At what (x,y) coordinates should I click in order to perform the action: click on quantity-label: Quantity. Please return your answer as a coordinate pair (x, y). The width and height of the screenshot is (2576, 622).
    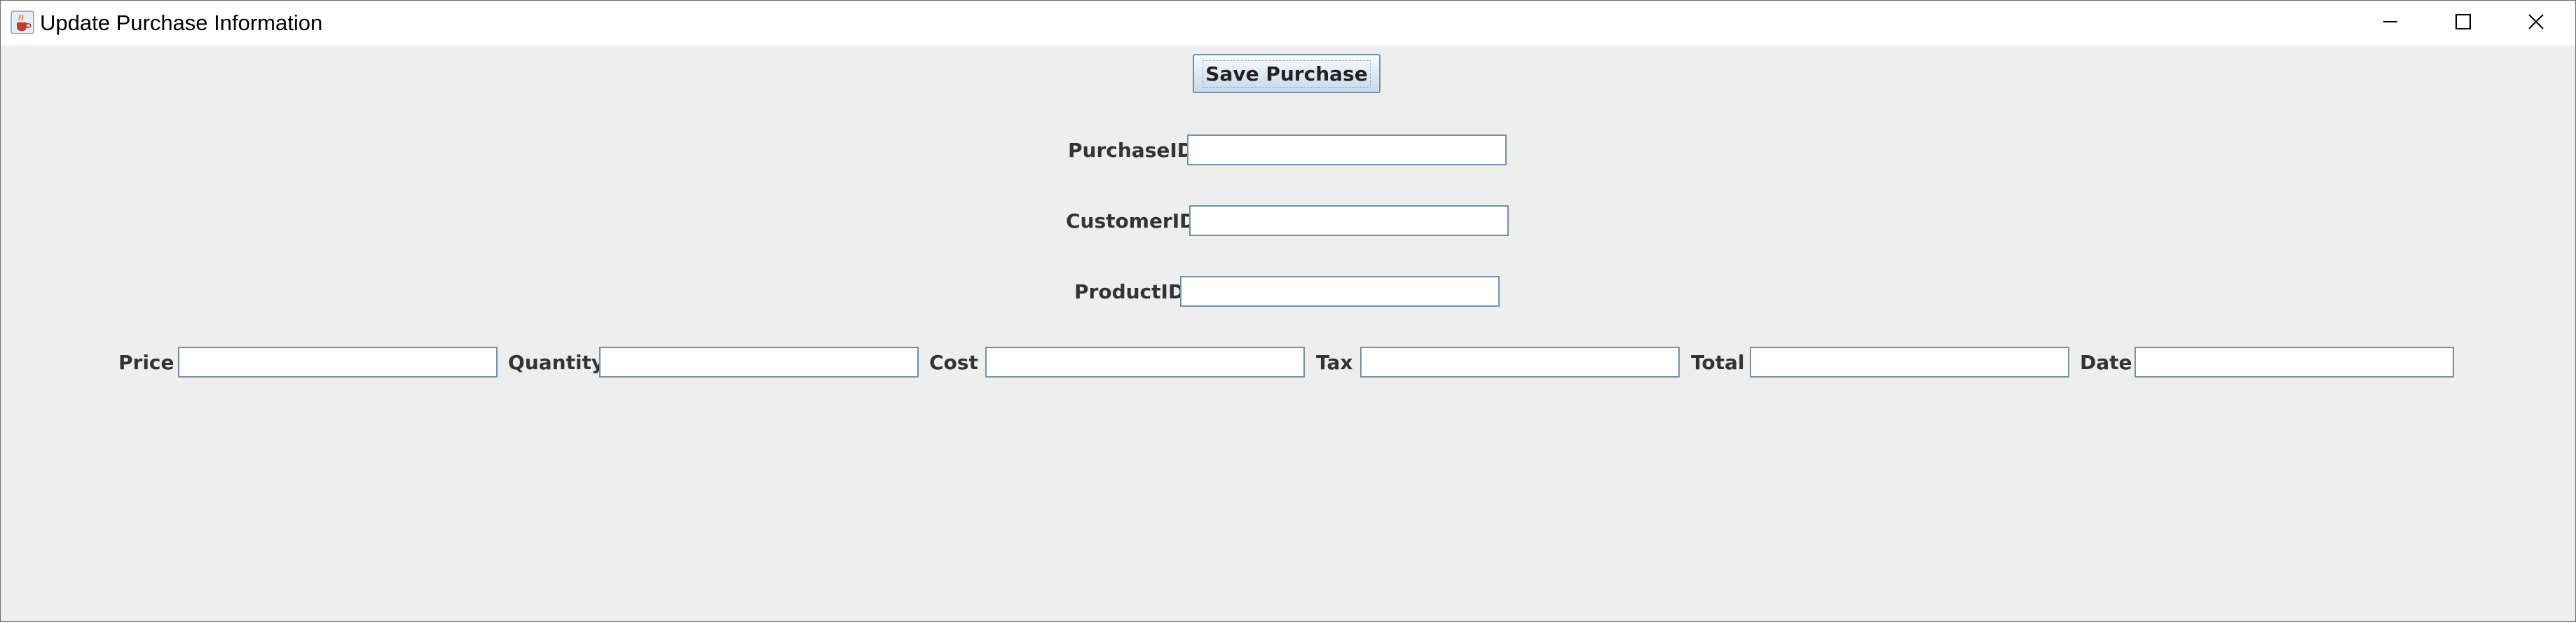
    Looking at the image, I should click on (556, 362).